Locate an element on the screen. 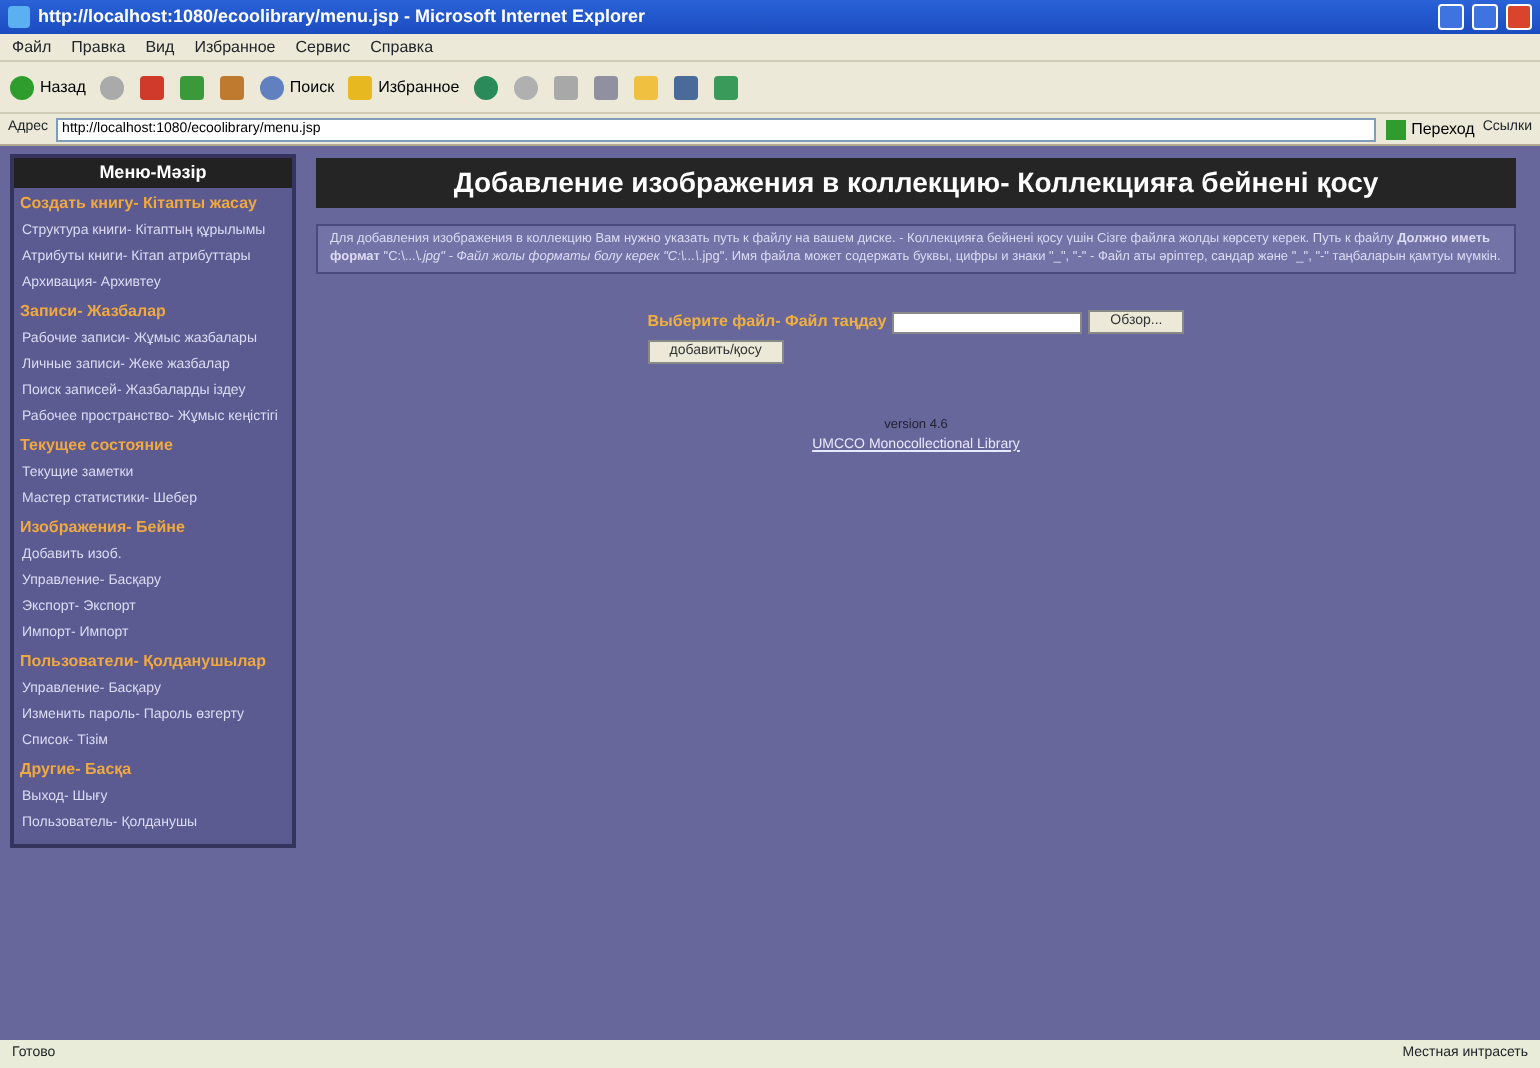 Image resolution: width=1540 pixels, height=1068 pixels. menu-item: Файл is located at coordinates (32, 47).